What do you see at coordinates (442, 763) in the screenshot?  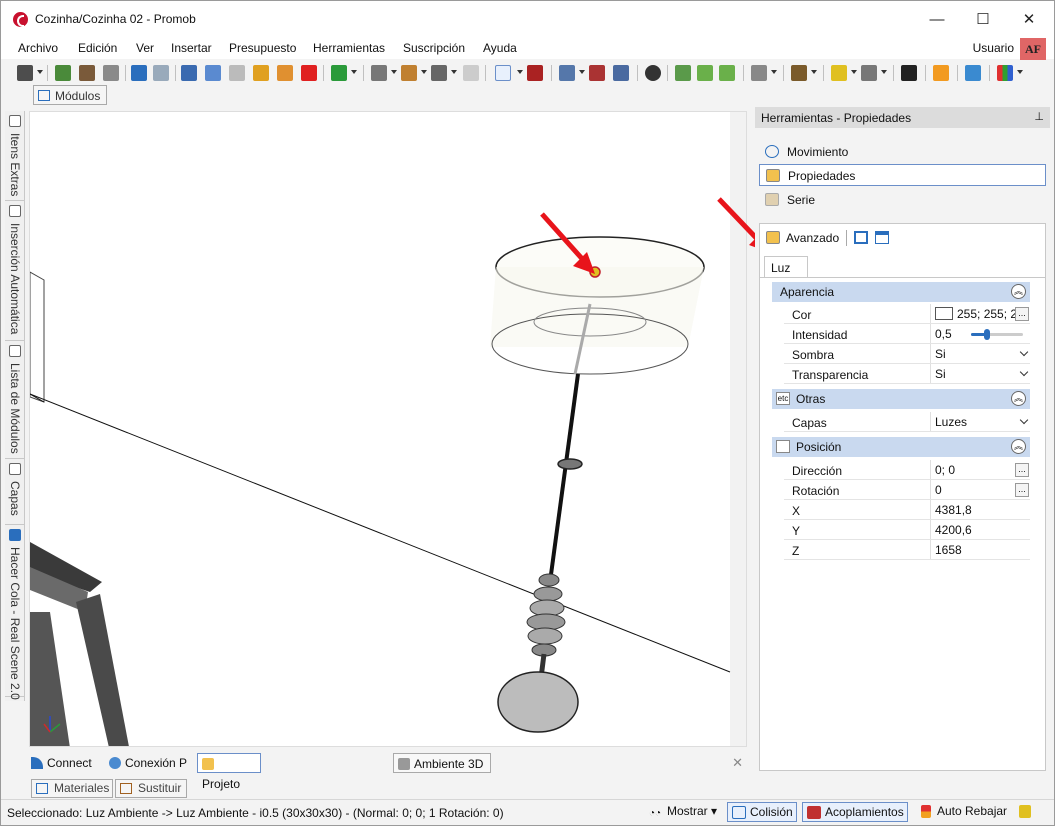 I see `tab-ambiente-3d: Ambiente 3D` at bounding box center [442, 763].